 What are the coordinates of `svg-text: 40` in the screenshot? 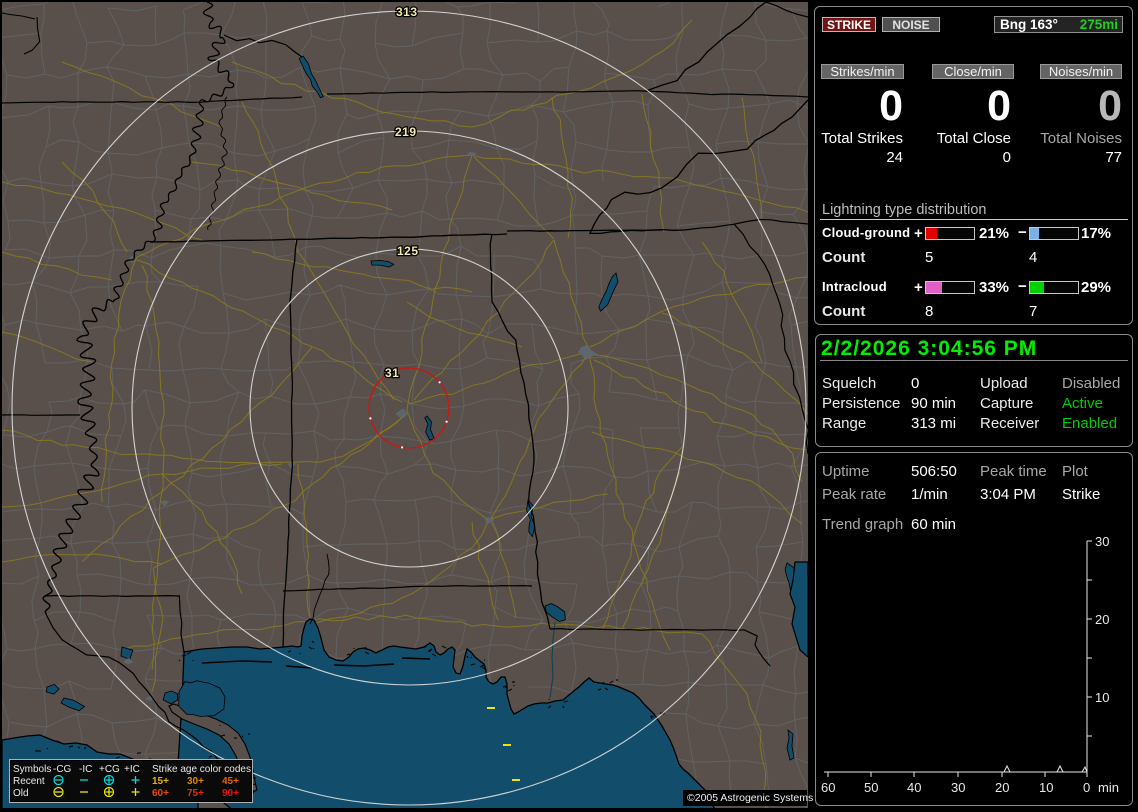 It's located at (914, 787).